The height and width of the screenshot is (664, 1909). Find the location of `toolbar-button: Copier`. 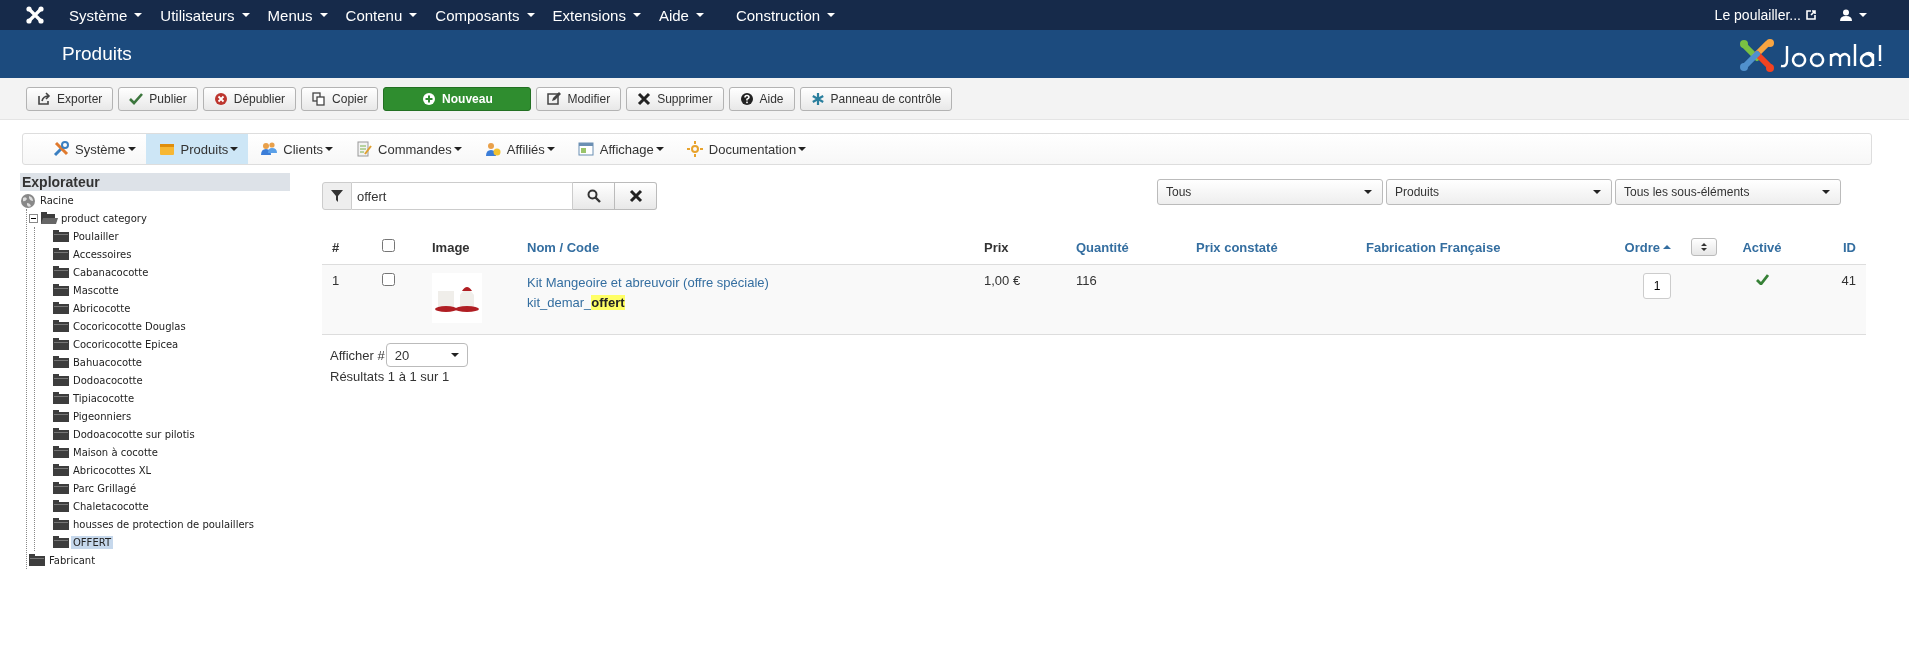

toolbar-button: Copier is located at coordinates (340, 99).